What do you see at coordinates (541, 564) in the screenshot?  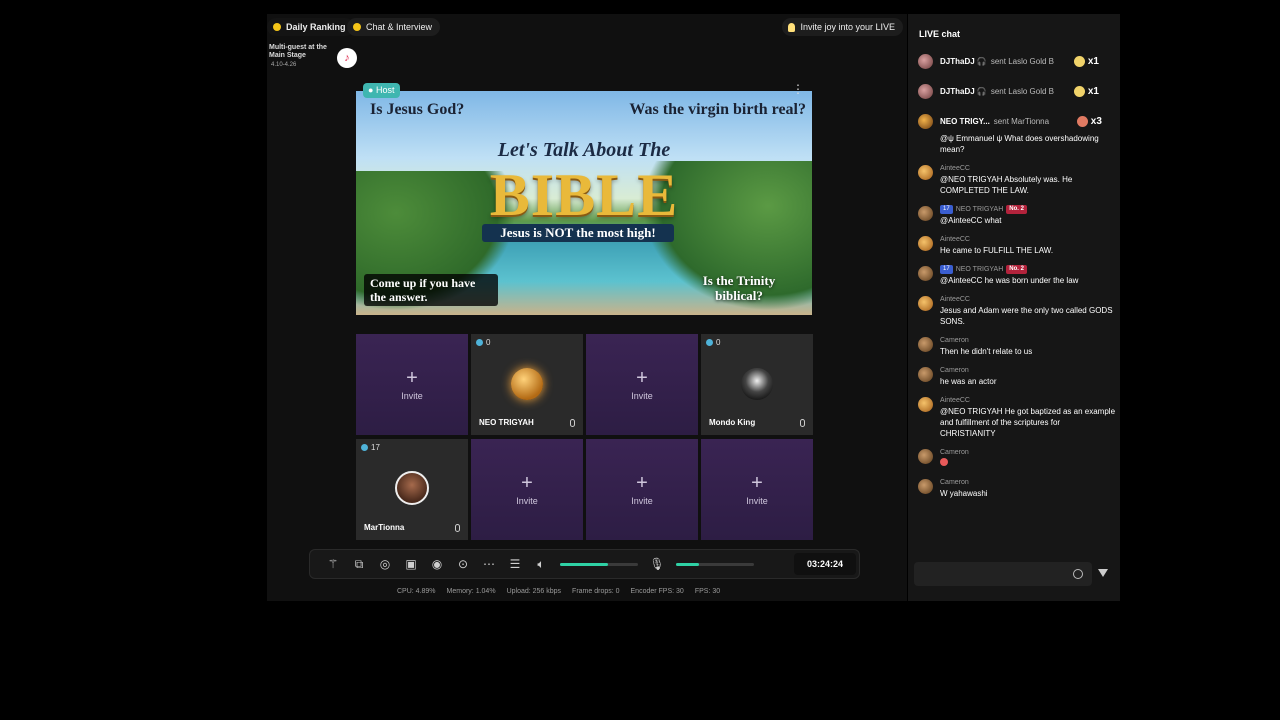 I see `speaker-icon: 🔈︎` at bounding box center [541, 564].